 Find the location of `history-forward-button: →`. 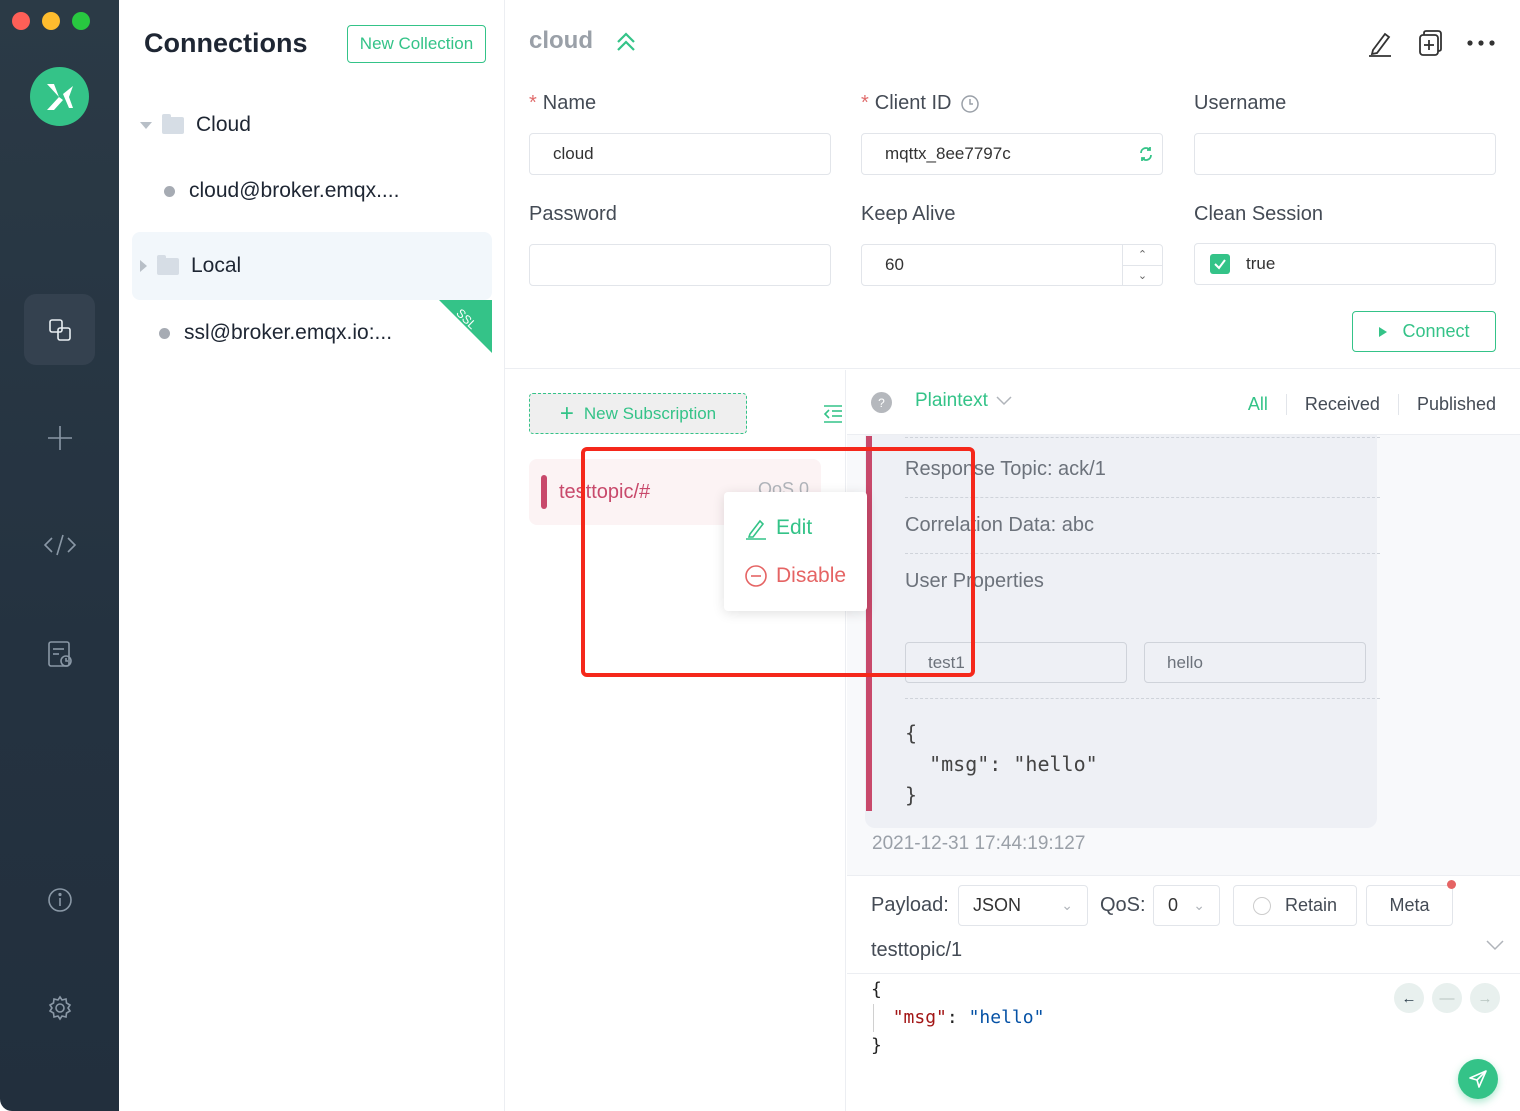

history-forward-button: → is located at coordinates (1485, 998).